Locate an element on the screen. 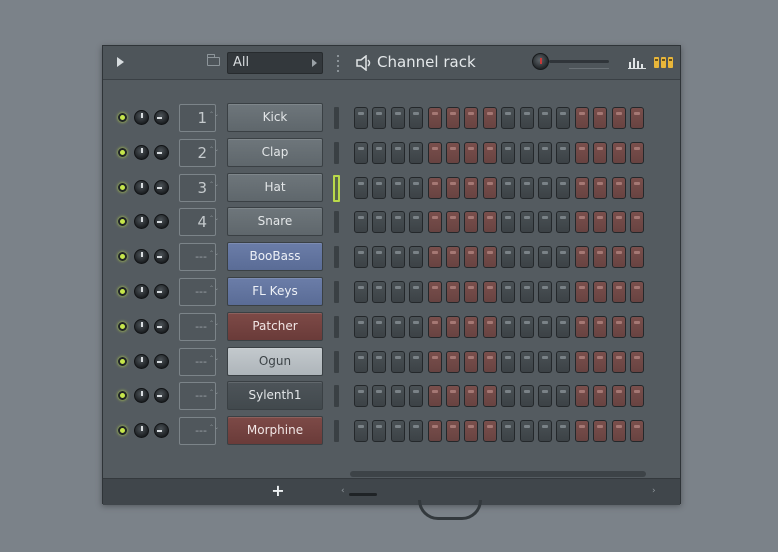  channel-name-button: Morphine is located at coordinates (275, 431).